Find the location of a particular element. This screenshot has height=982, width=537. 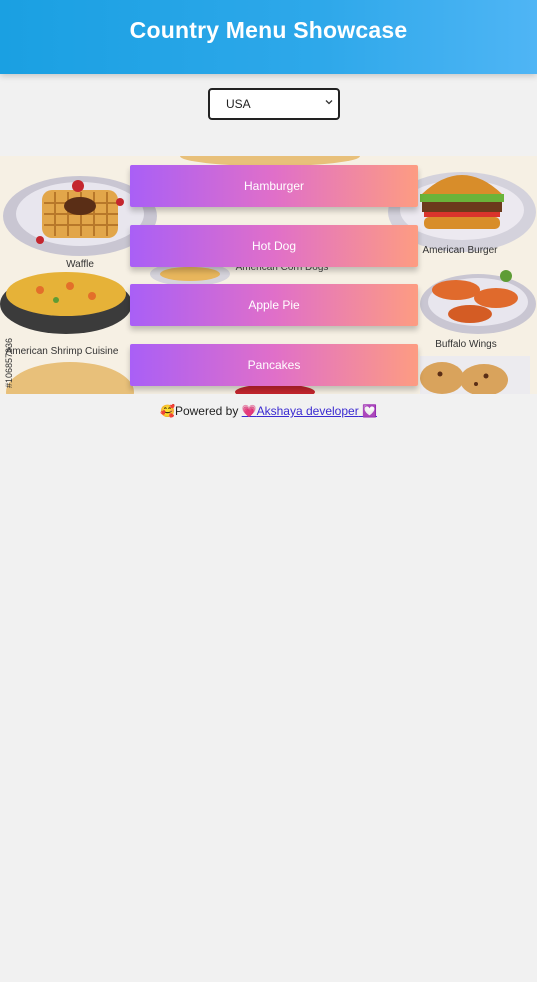

menu-item-hamburger-button: Hamburger is located at coordinates (274, 186).